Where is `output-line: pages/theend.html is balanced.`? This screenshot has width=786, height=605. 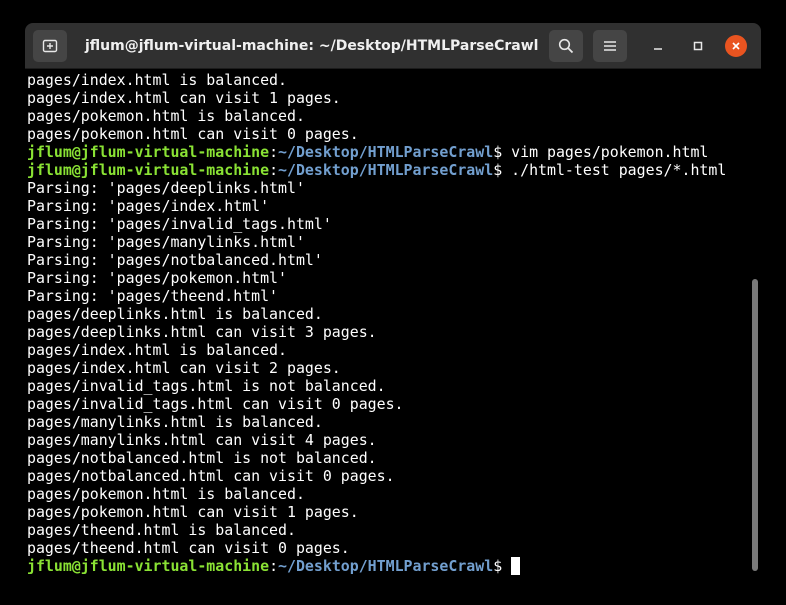
output-line: pages/theend.html is balanced. is located at coordinates (161, 530).